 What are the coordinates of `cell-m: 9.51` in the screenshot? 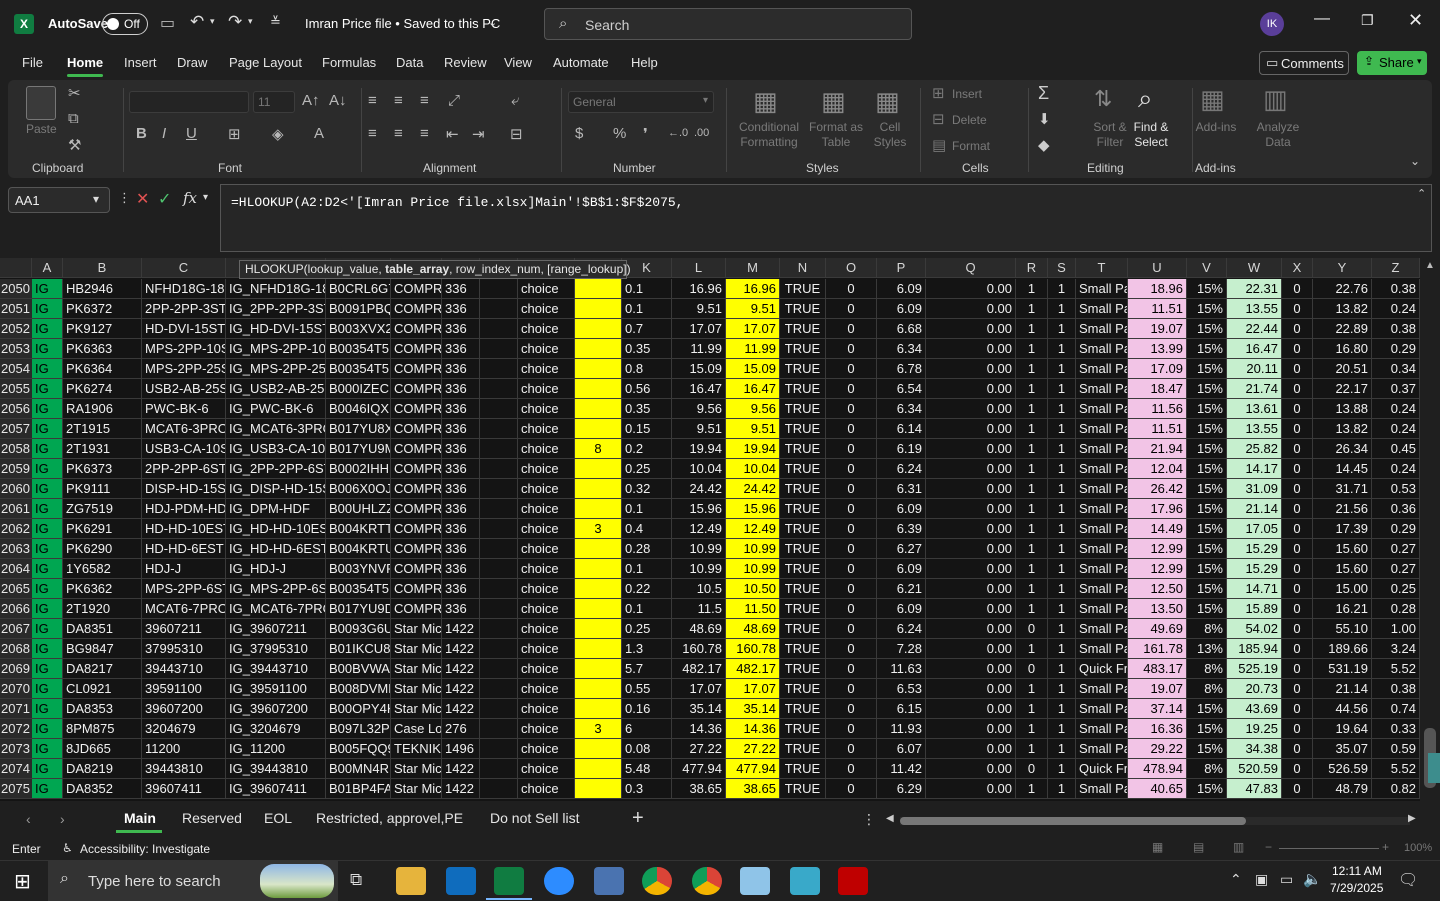 It's located at (753, 429).